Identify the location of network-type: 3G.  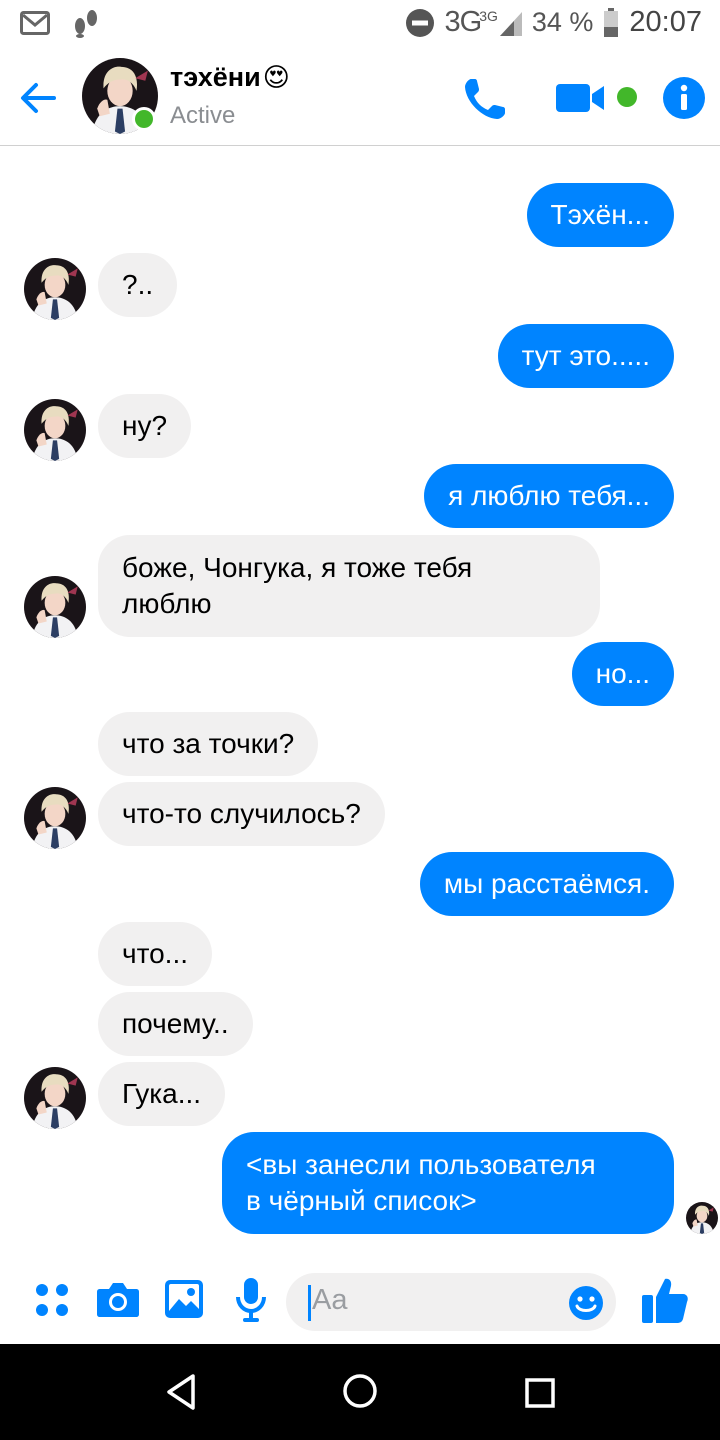
(463, 22).